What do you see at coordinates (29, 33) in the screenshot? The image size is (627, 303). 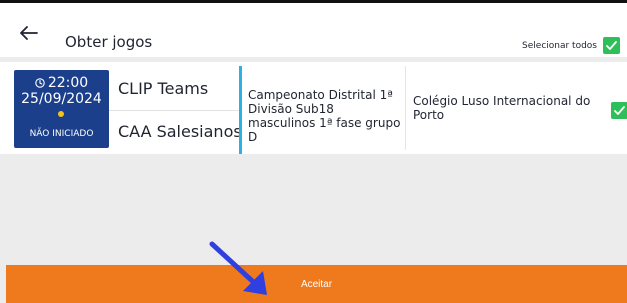 I see `back-arrow-icon` at bounding box center [29, 33].